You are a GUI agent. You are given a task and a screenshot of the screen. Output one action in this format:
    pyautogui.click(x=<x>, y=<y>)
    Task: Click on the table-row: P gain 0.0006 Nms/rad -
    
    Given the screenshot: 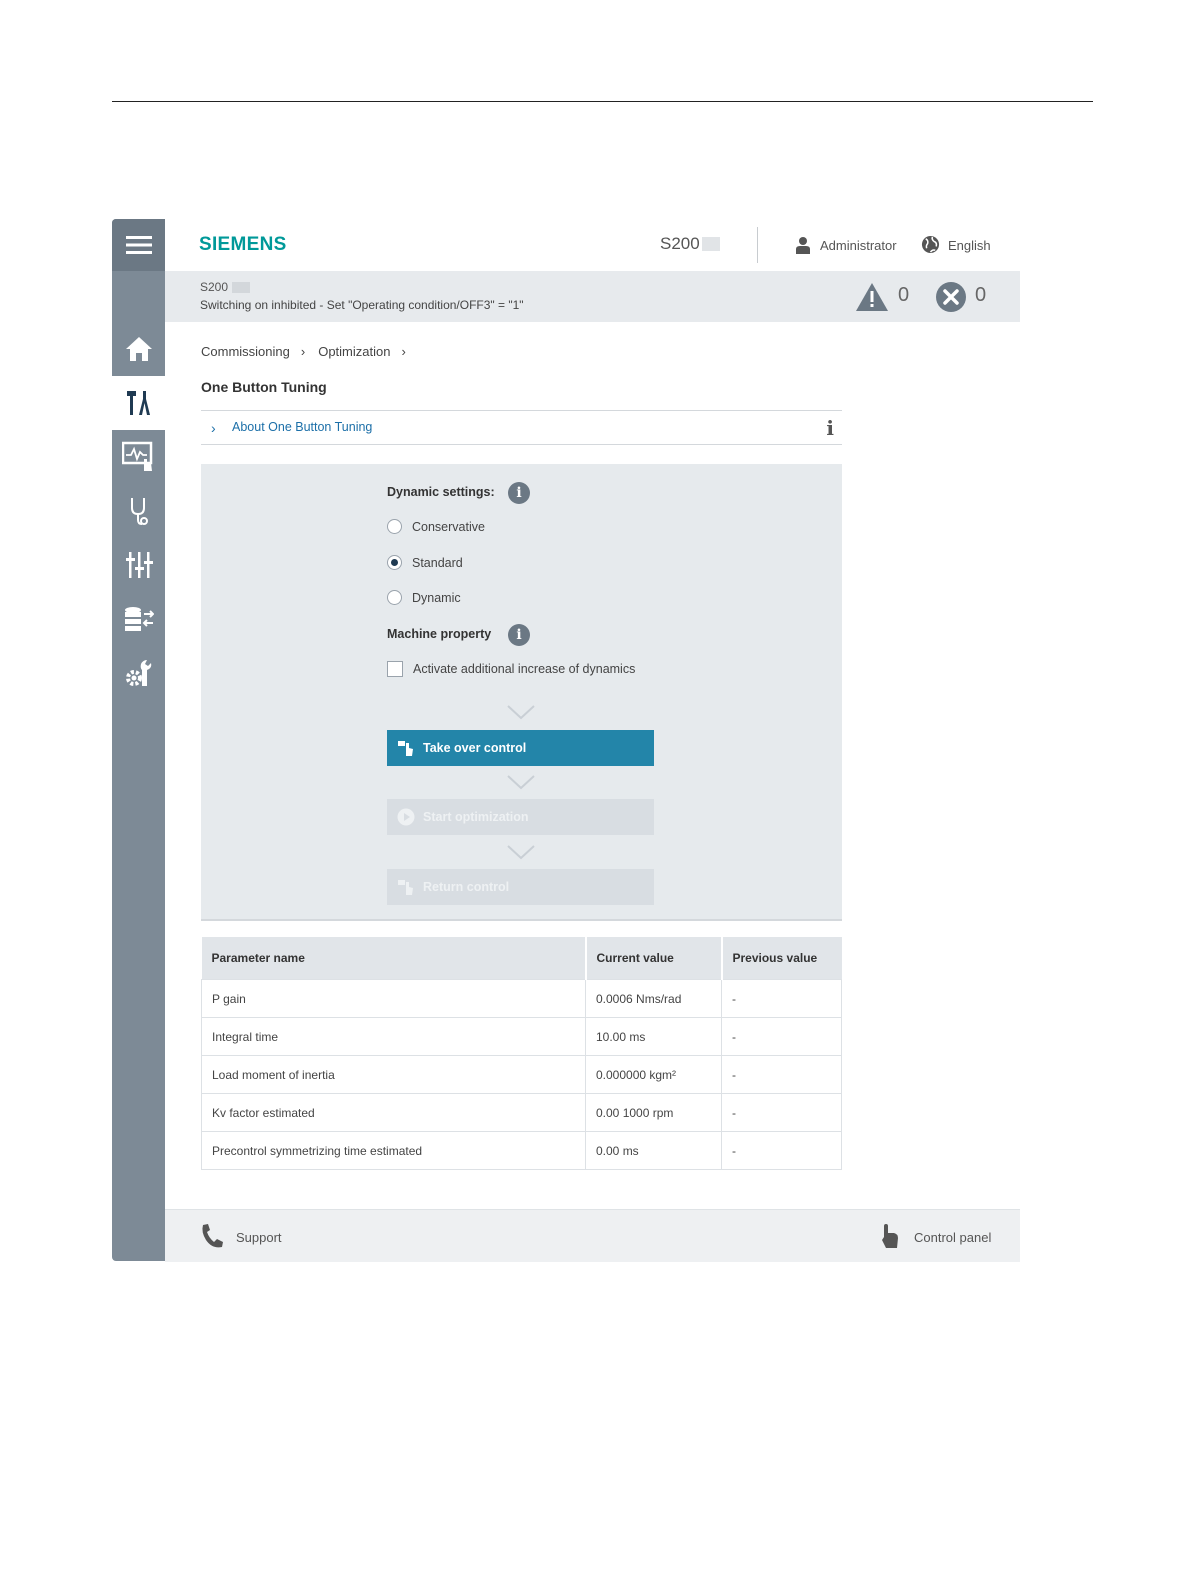 What is the action you would take?
    pyautogui.click(x=521, y=998)
    